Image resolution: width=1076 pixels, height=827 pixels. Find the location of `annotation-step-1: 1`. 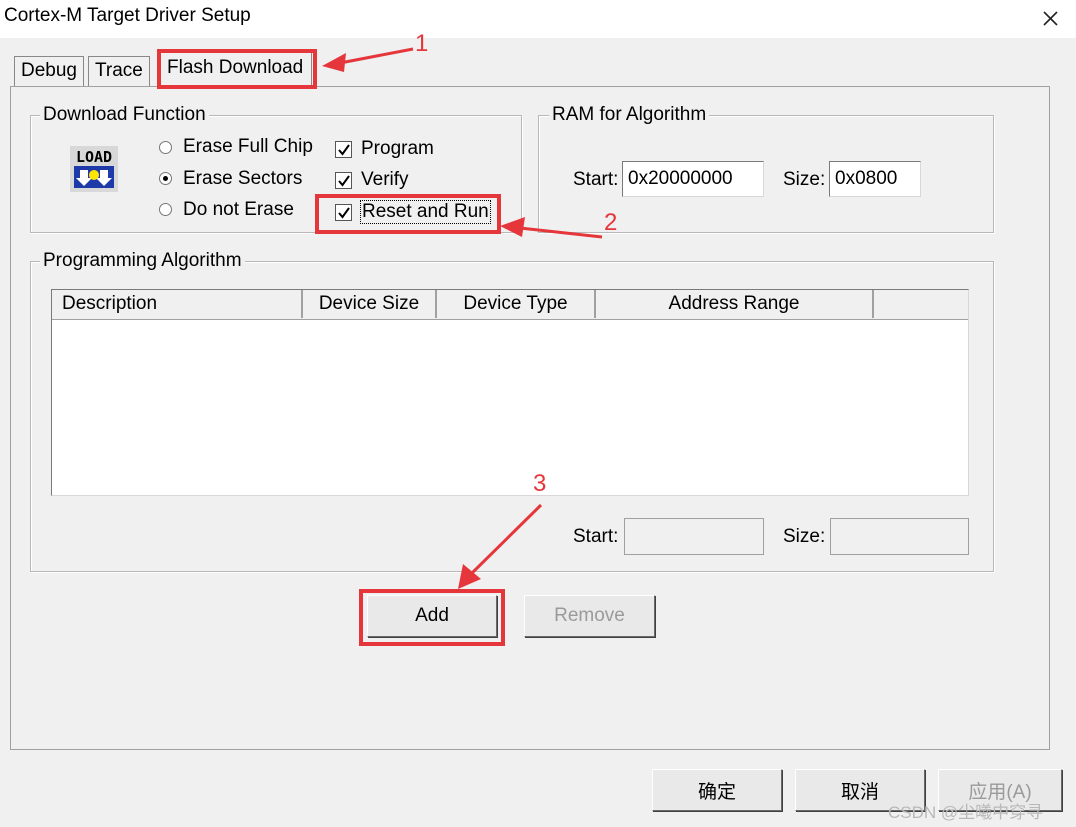

annotation-step-1: 1 is located at coordinates (422, 43).